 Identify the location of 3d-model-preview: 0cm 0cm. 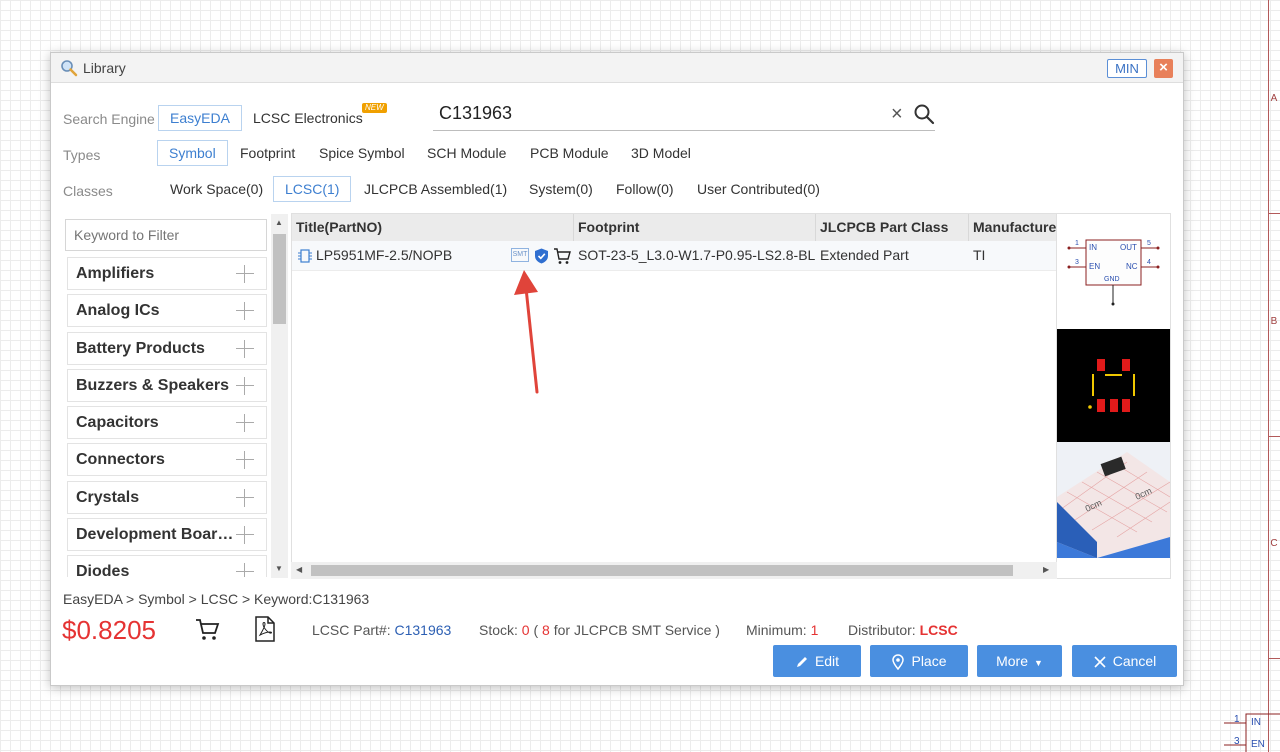
(1113, 500).